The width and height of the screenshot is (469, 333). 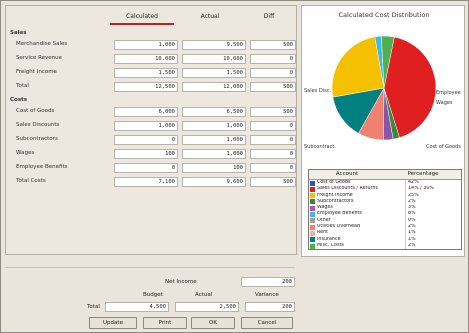 What do you see at coordinates (385, 175) in the screenshot?
I see `legend-header: Account Percentage` at bounding box center [385, 175].